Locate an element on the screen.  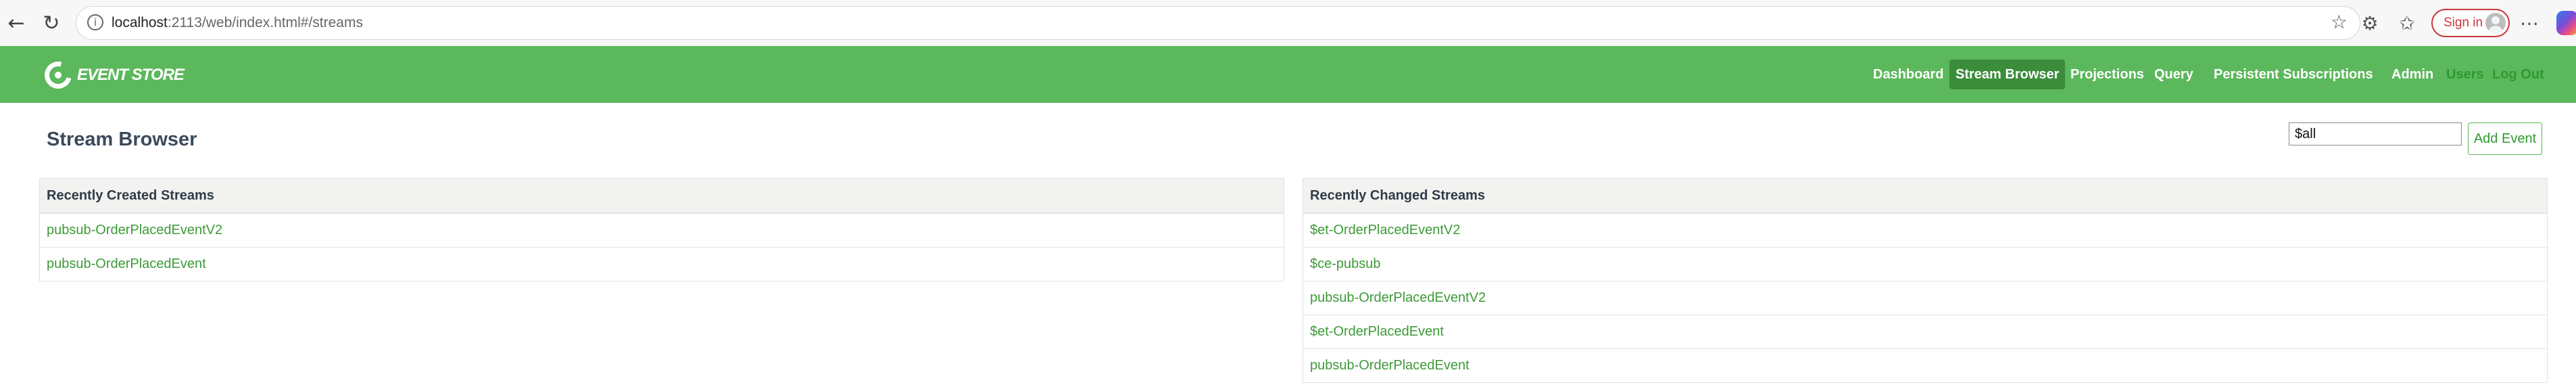
star-icon: ☆ is located at coordinates (2339, 22).